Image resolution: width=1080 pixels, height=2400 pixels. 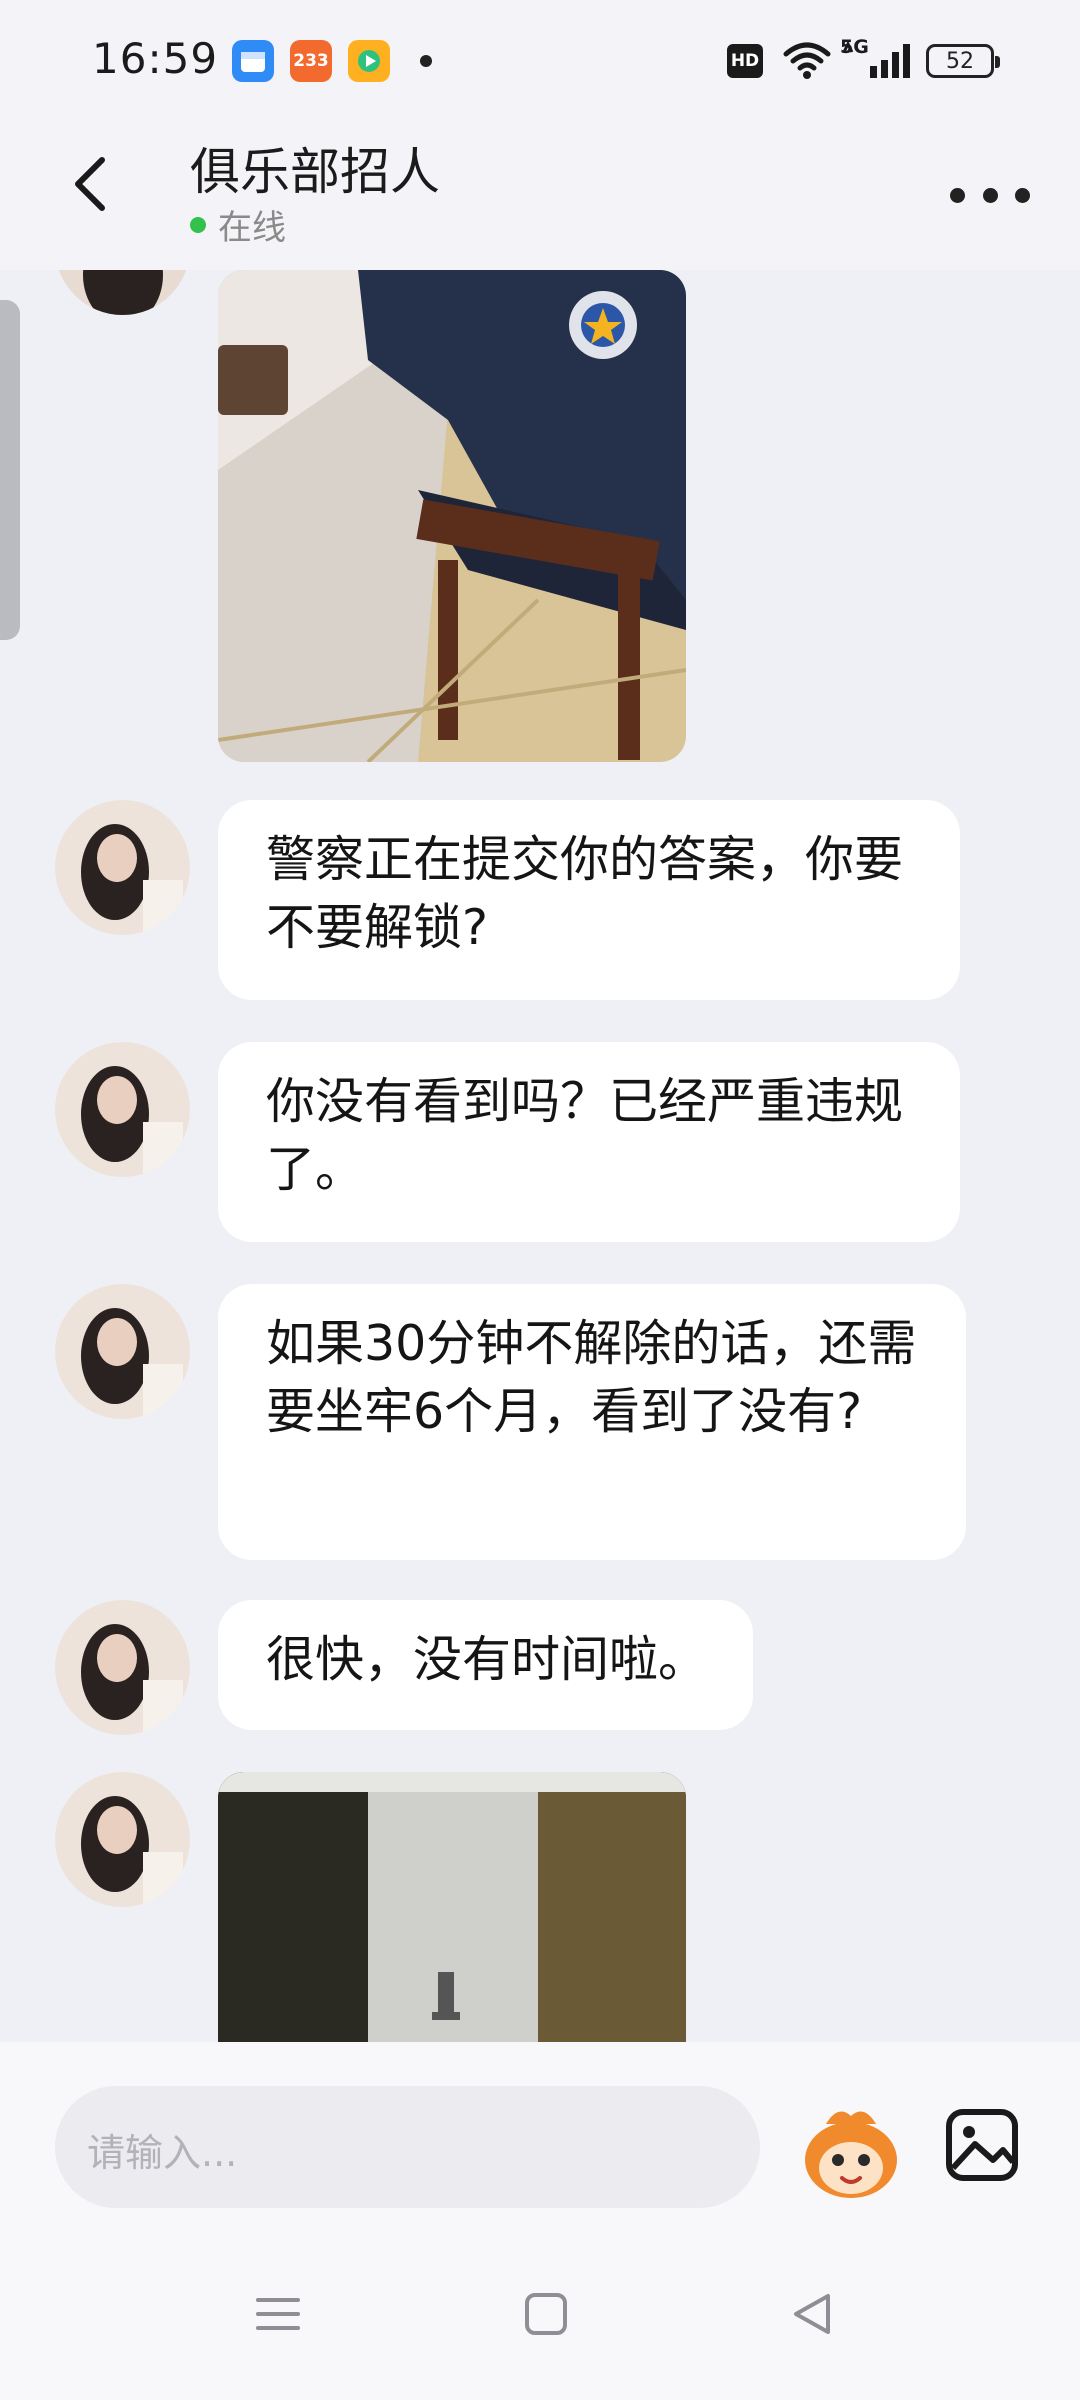 What do you see at coordinates (253, 61) in the screenshot?
I see `calendar-app-icon` at bounding box center [253, 61].